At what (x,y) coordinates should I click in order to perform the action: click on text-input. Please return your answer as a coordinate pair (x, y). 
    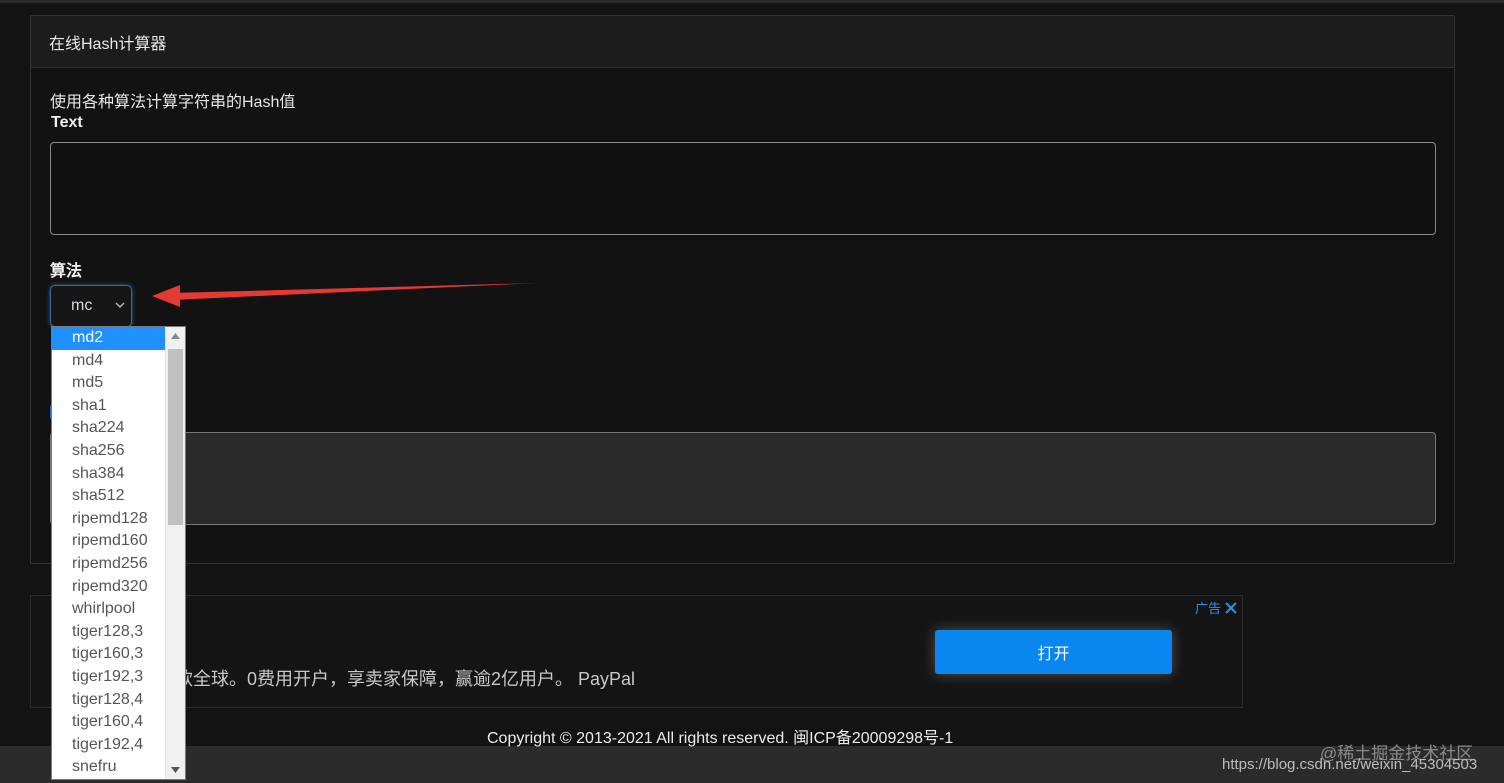
    Looking at the image, I should click on (743, 188).